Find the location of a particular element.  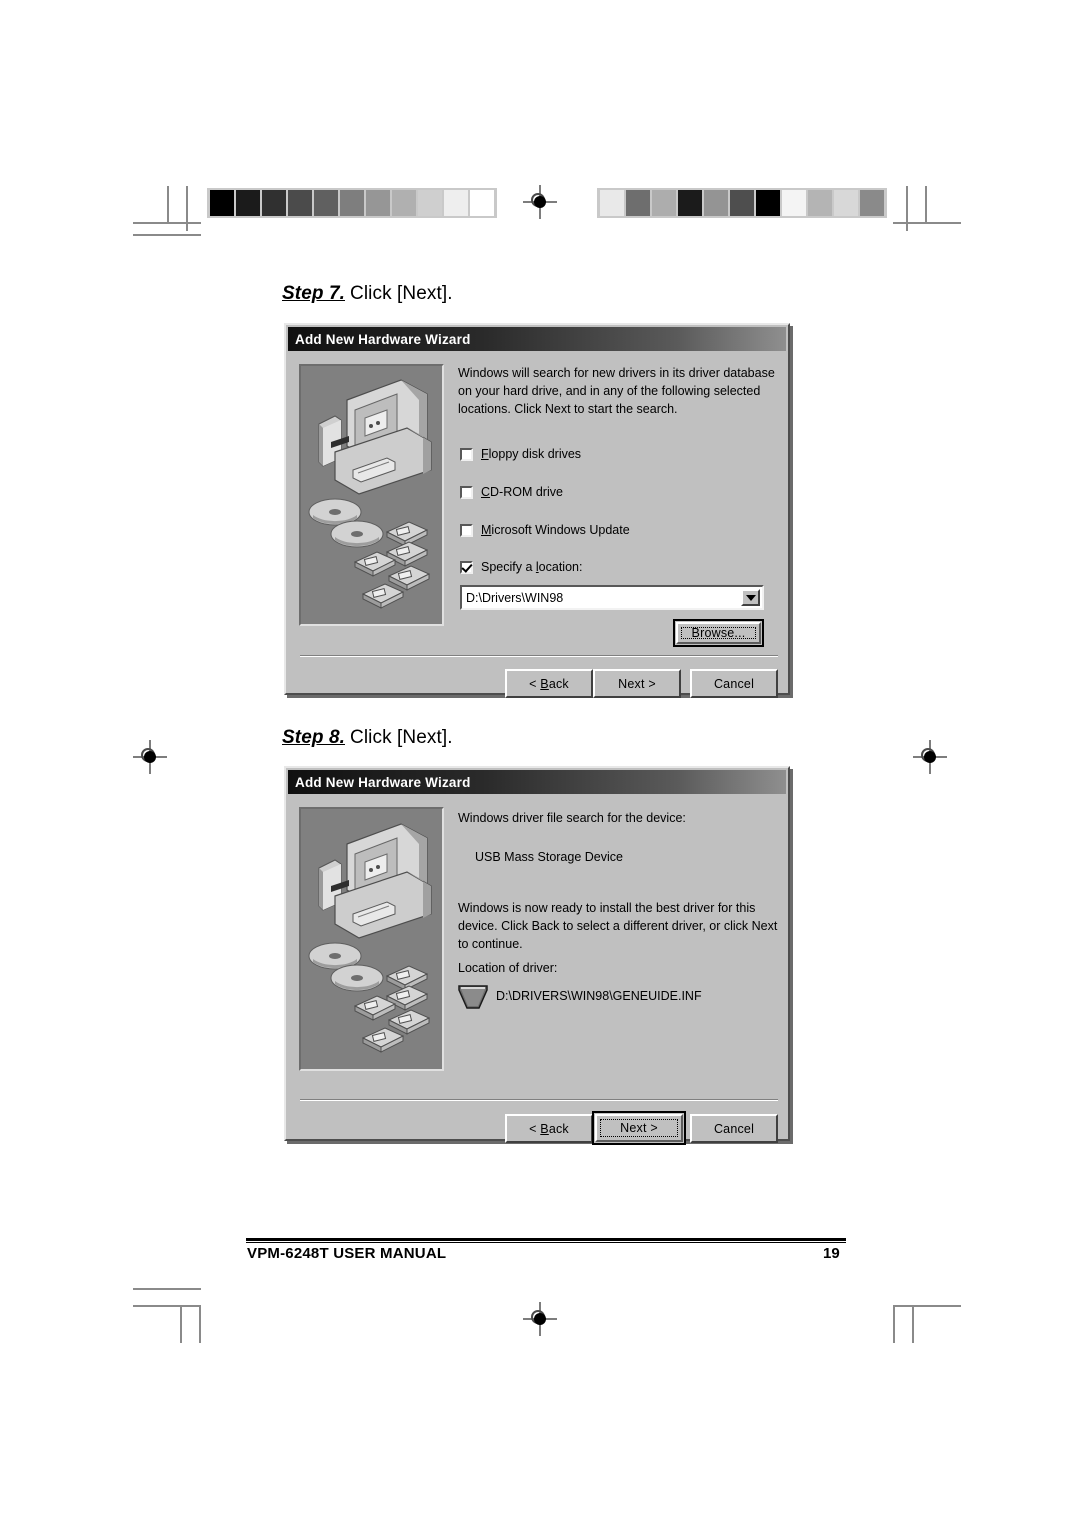

checkbox-row-microsoft-windows-update: Microsoft Windows Update is located at coordinates (545, 530).